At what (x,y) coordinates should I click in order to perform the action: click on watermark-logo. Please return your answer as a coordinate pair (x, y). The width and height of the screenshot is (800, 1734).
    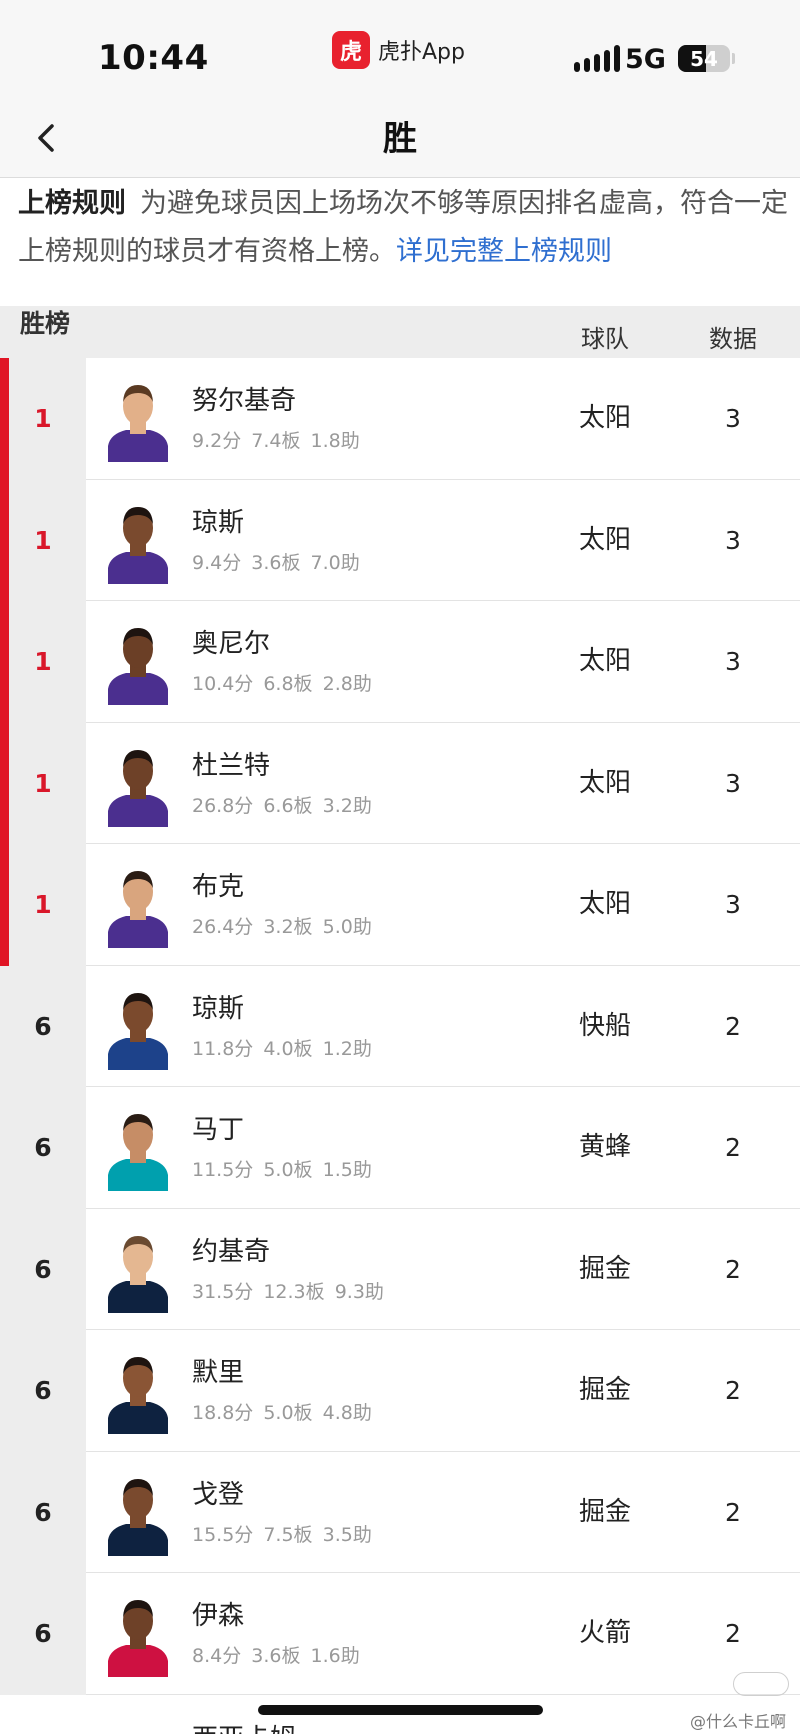
    Looking at the image, I should click on (761, 1684).